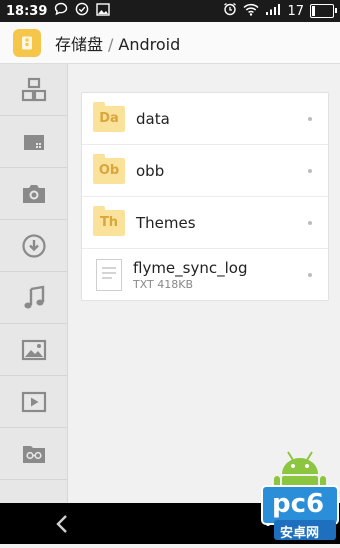 This screenshot has width=340, height=548. What do you see at coordinates (313, 11) in the screenshot?
I see `battery-fill` at bounding box center [313, 11].